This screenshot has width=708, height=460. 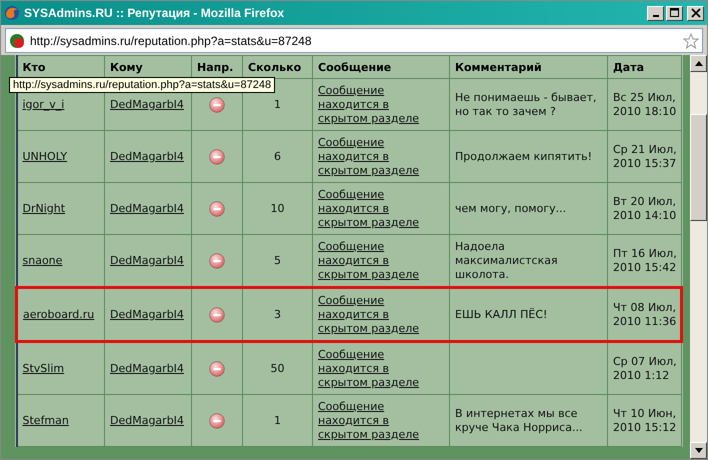 What do you see at coordinates (698, 450) in the screenshot?
I see `down-arrow-icon` at bounding box center [698, 450].